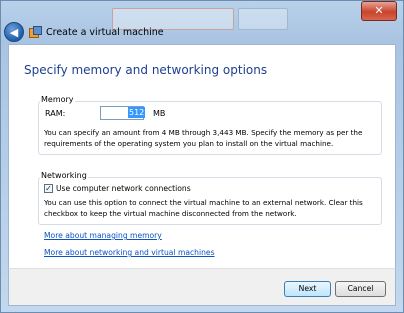 This screenshot has width=404, height=313. What do you see at coordinates (14, 32) in the screenshot?
I see `back-arrow-icon: ◀` at bounding box center [14, 32].